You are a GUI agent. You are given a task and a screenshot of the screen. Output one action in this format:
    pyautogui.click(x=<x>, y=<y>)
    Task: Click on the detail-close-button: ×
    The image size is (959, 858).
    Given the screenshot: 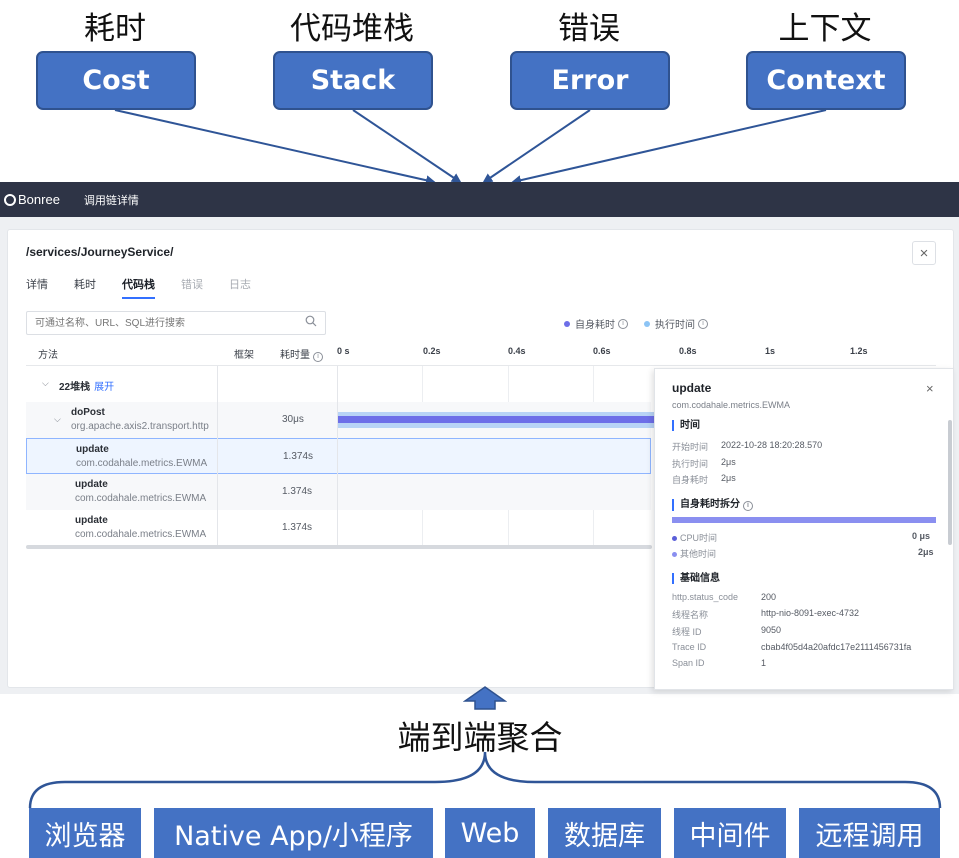 What is the action you would take?
    pyautogui.click(x=930, y=388)
    